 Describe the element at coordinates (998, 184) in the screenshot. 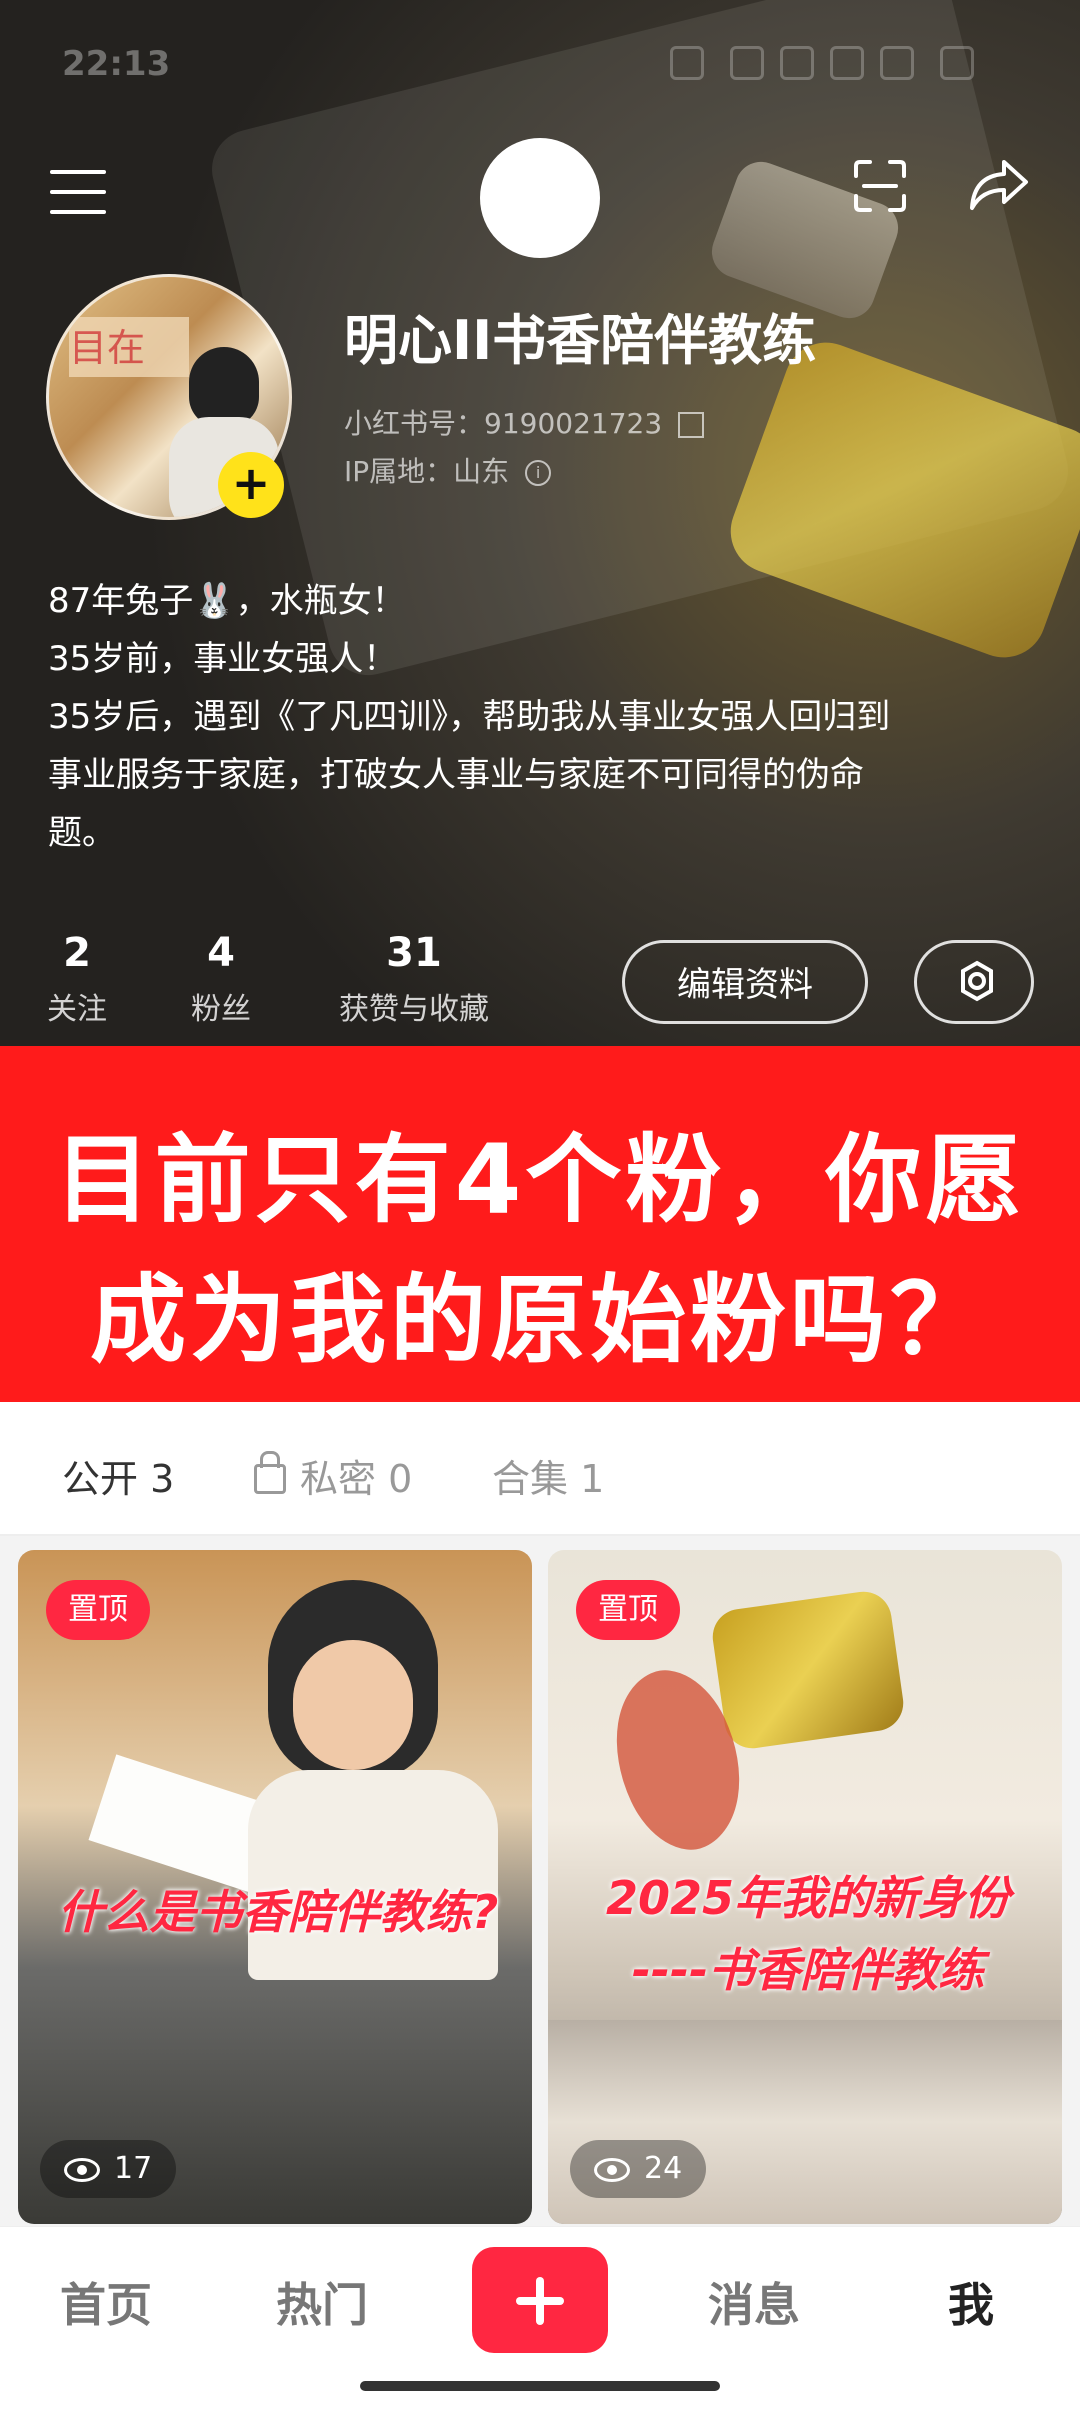

I see `share-icon` at that location.